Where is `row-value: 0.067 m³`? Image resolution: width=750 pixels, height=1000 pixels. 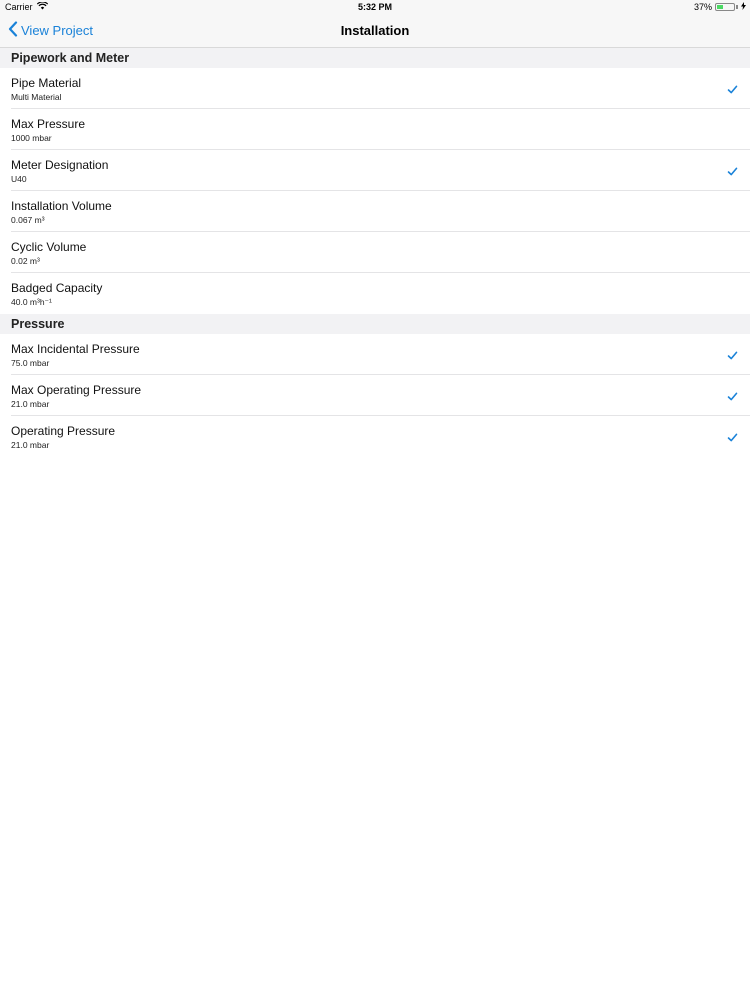 row-value: 0.067 m³ is located at coordinates (28, 220).